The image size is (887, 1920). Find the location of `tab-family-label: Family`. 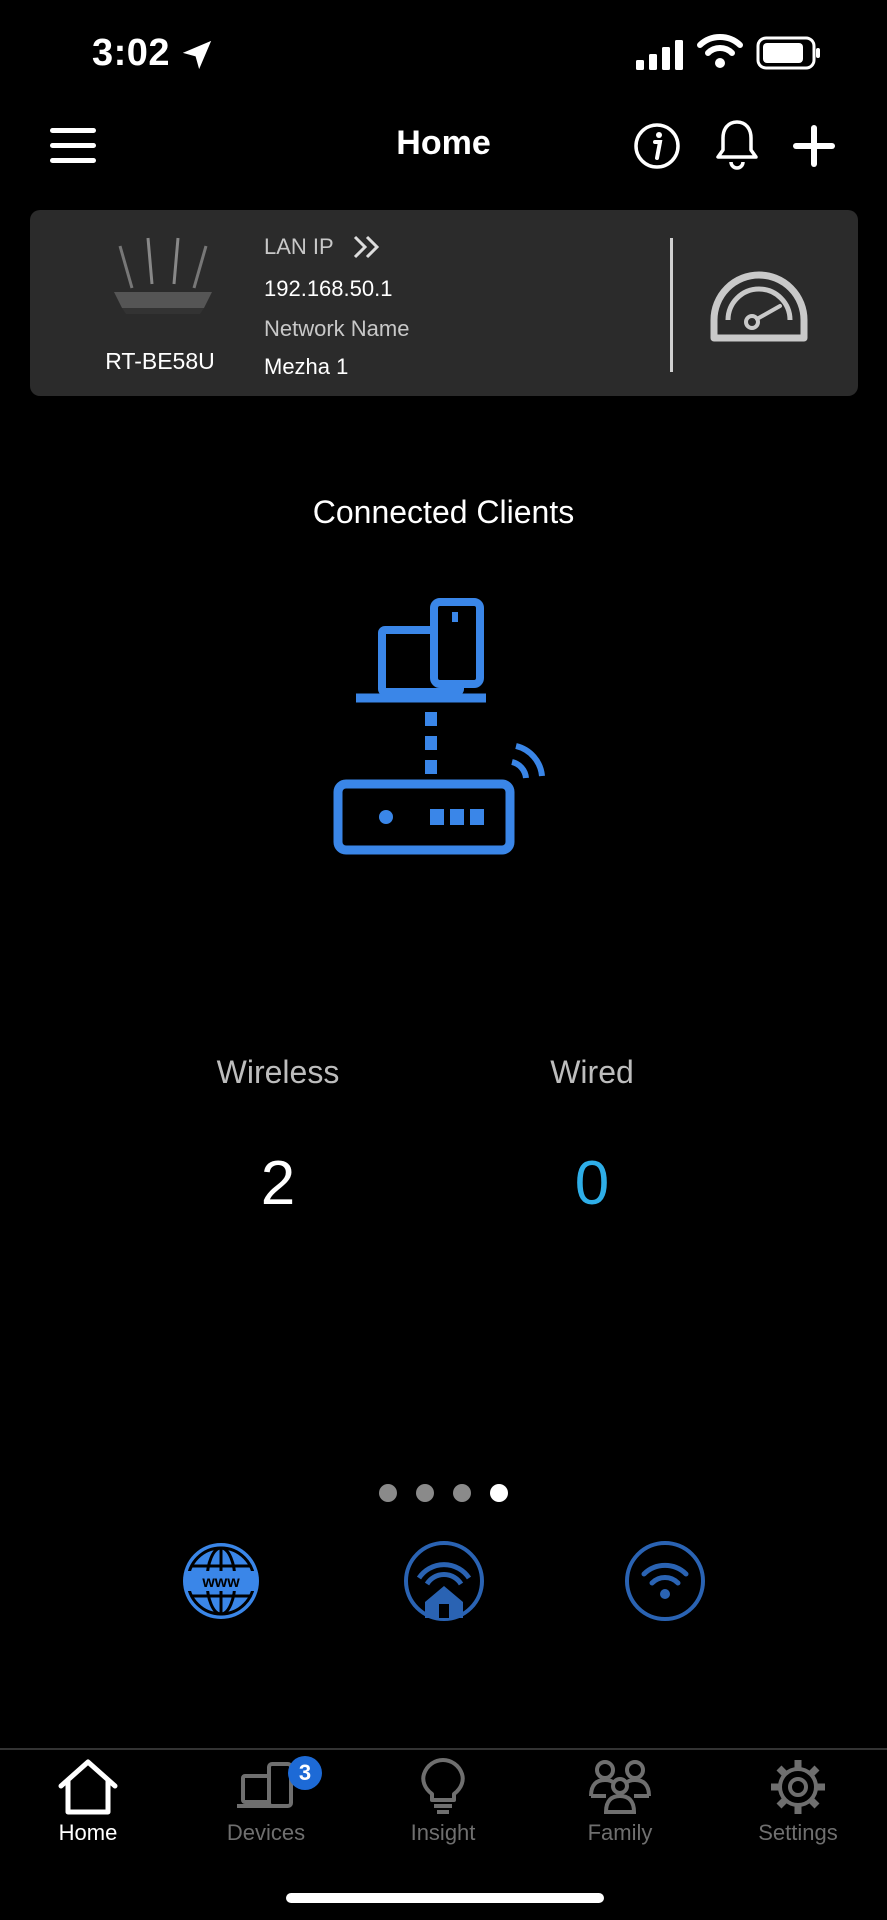

tab-family-label: Family is located at coordinates (620, 1832).